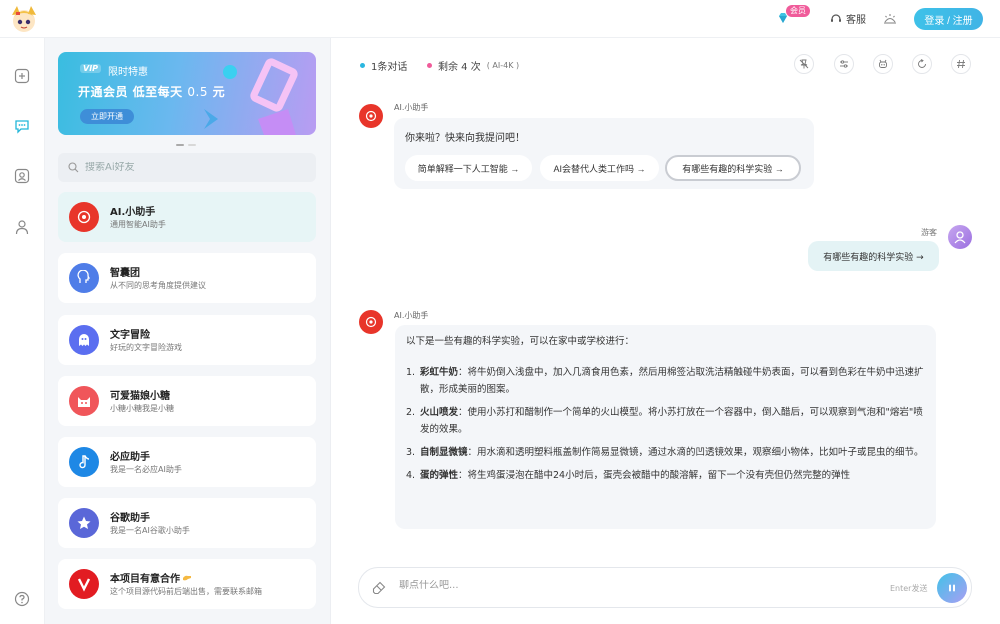 The image size is (1000, 624). I want to click on bot-item-google: 谷歌助手 我是一名AI谷歌小助手, so click(187, 523).